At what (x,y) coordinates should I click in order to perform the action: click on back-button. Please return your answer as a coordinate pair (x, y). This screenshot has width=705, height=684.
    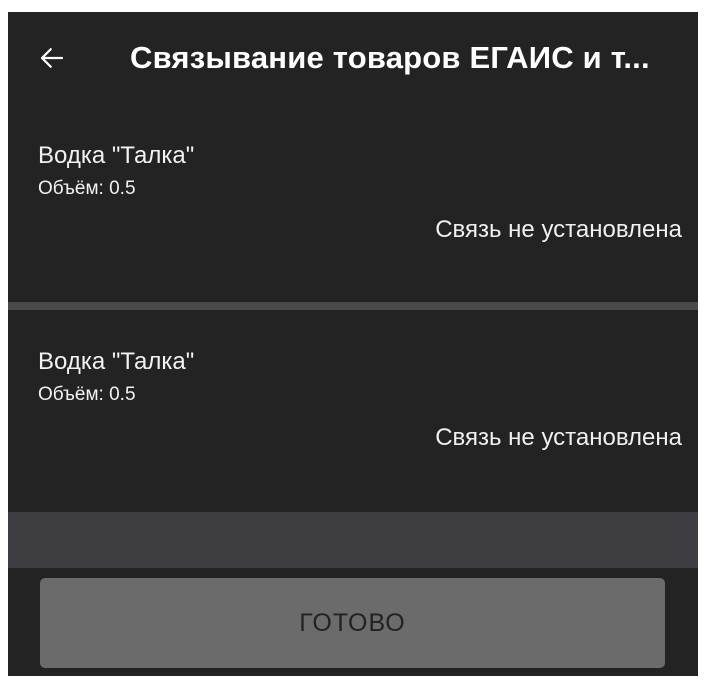
    Looking at the image, I should click on (52, 58).